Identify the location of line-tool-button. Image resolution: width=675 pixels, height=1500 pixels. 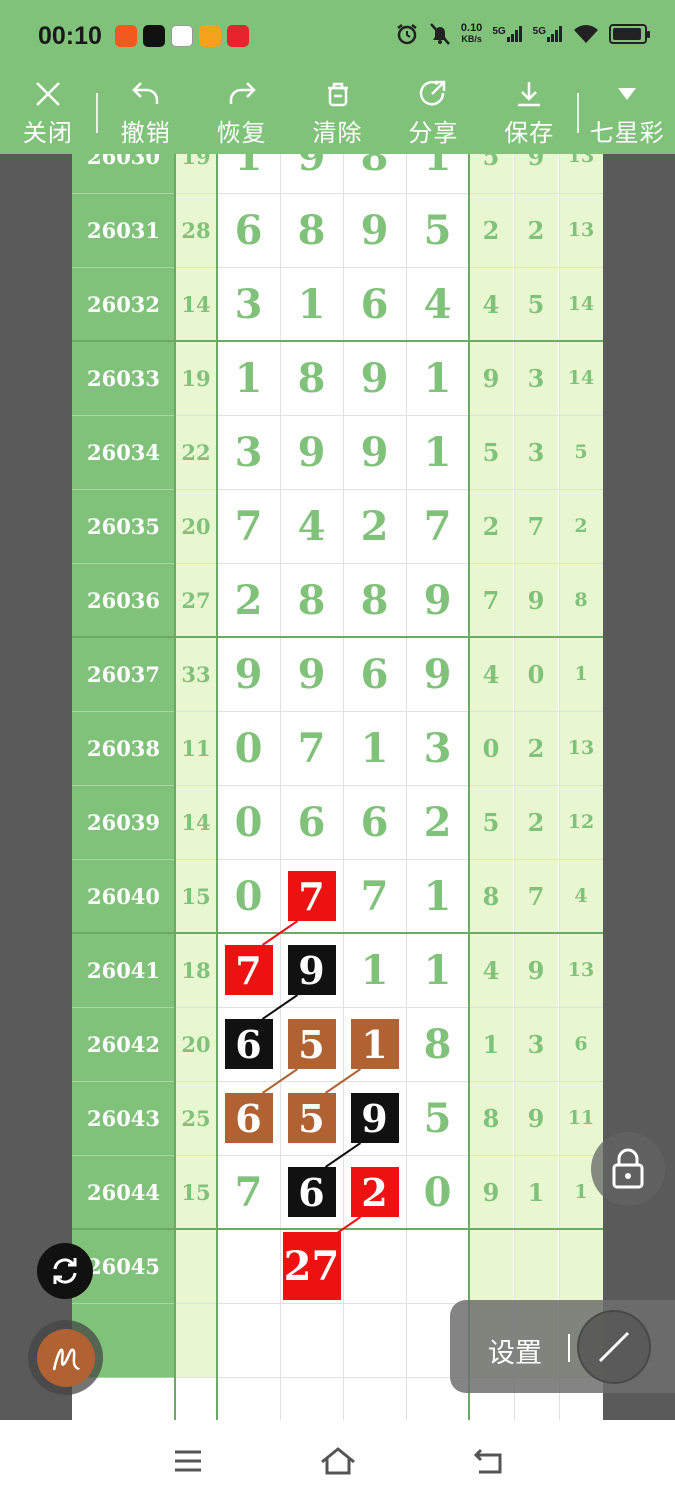
(614, 1347).